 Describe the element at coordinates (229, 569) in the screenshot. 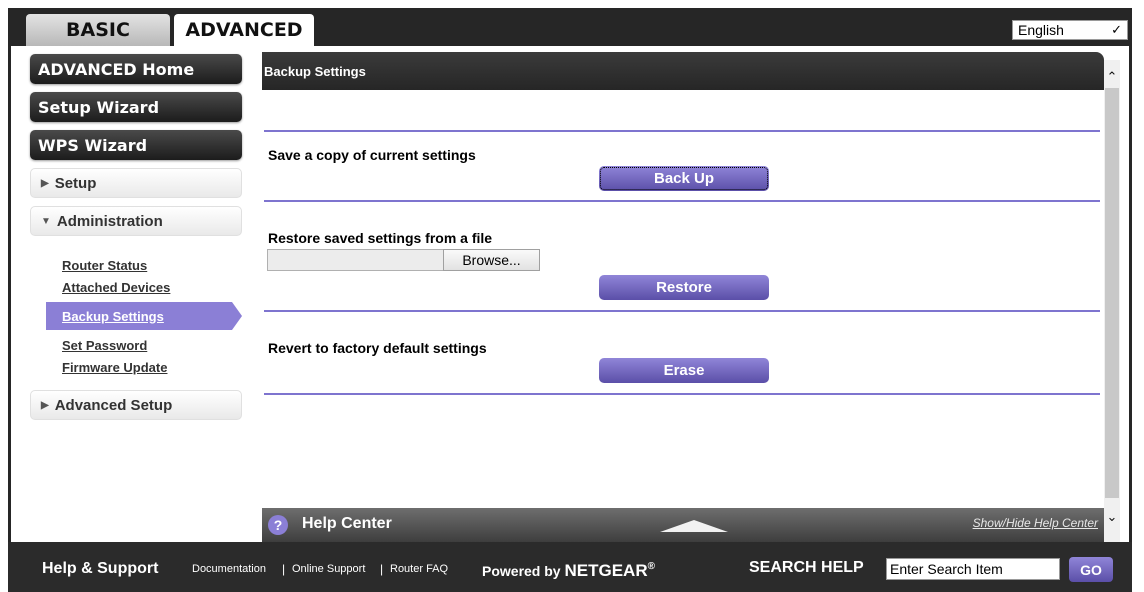

I see `footer-link-documentation: Documentation` at that location.